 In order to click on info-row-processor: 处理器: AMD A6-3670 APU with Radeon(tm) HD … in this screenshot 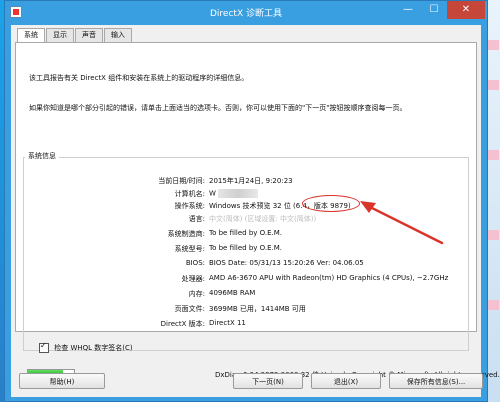, I will do `click(246, 280)`.